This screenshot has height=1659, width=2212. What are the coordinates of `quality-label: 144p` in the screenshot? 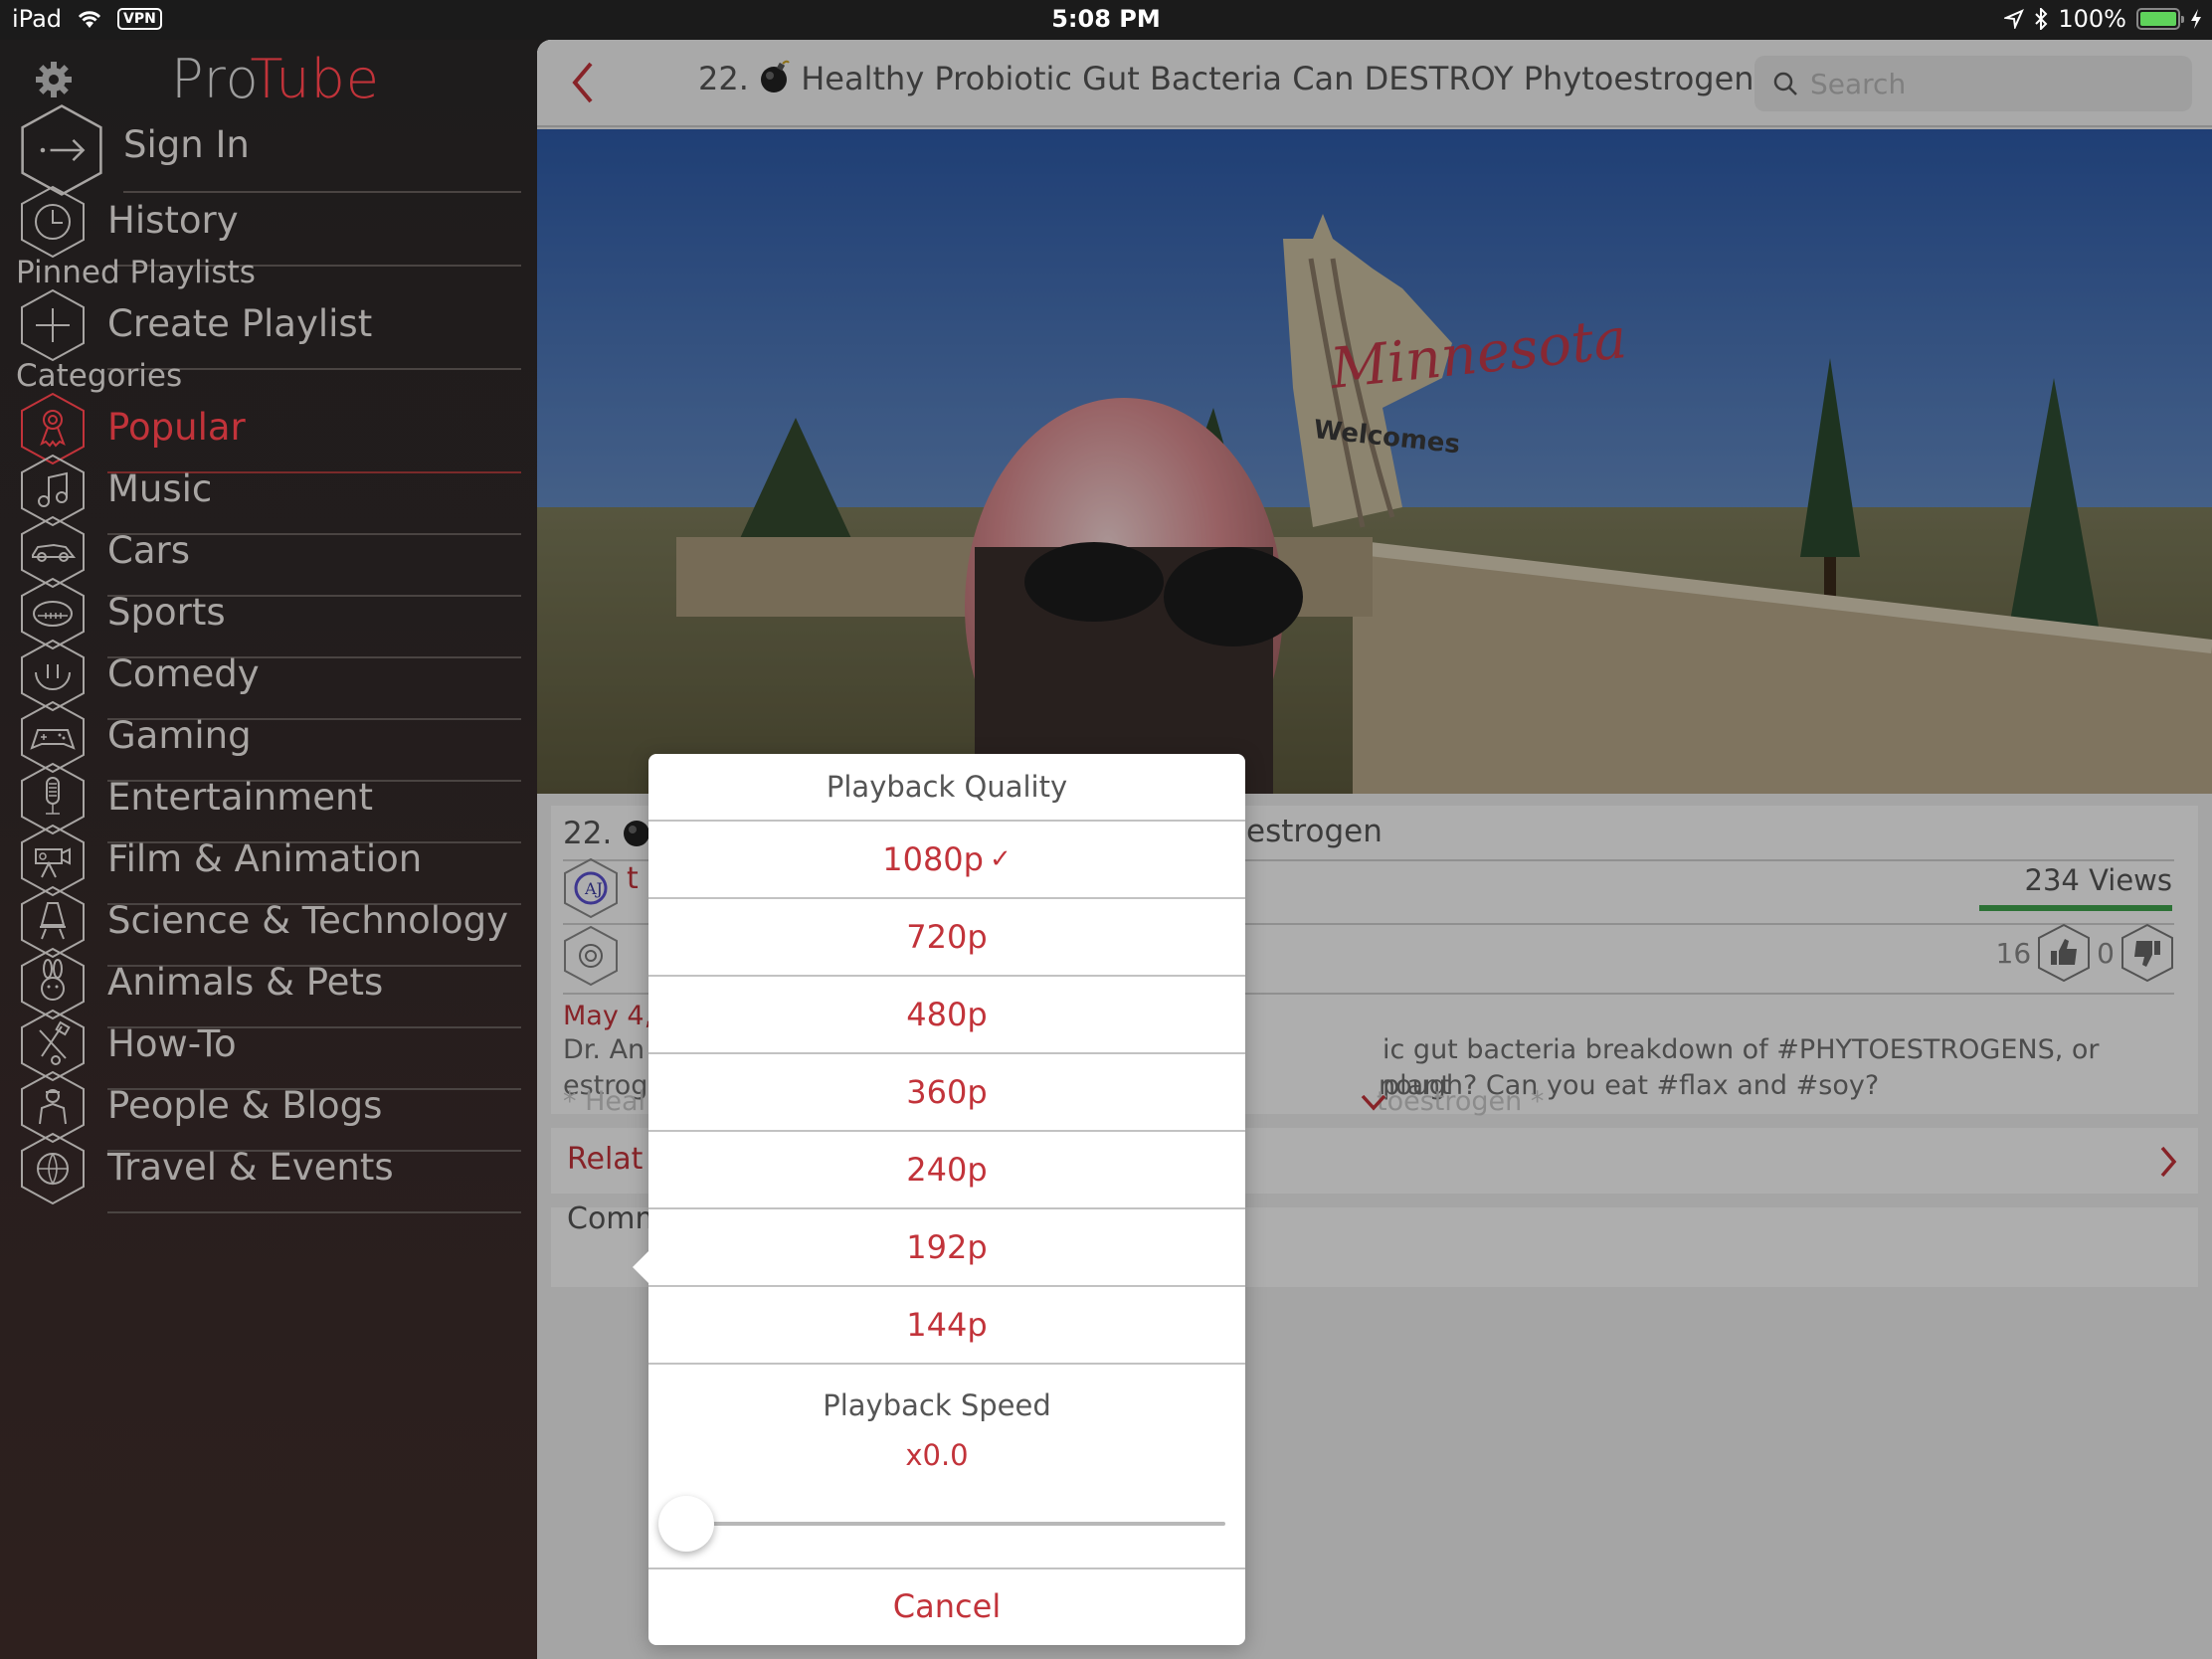 It's located at (947, 1325).